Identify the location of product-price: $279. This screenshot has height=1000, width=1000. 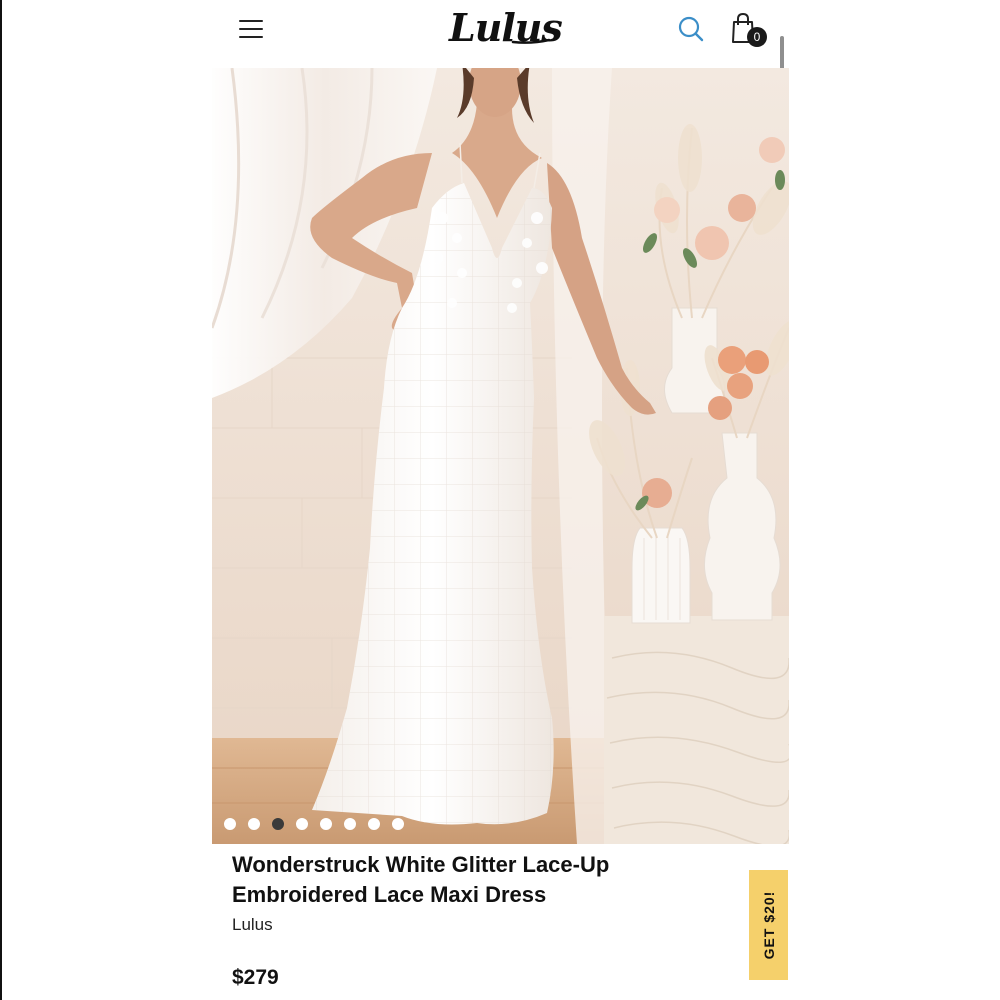
(255, 977).